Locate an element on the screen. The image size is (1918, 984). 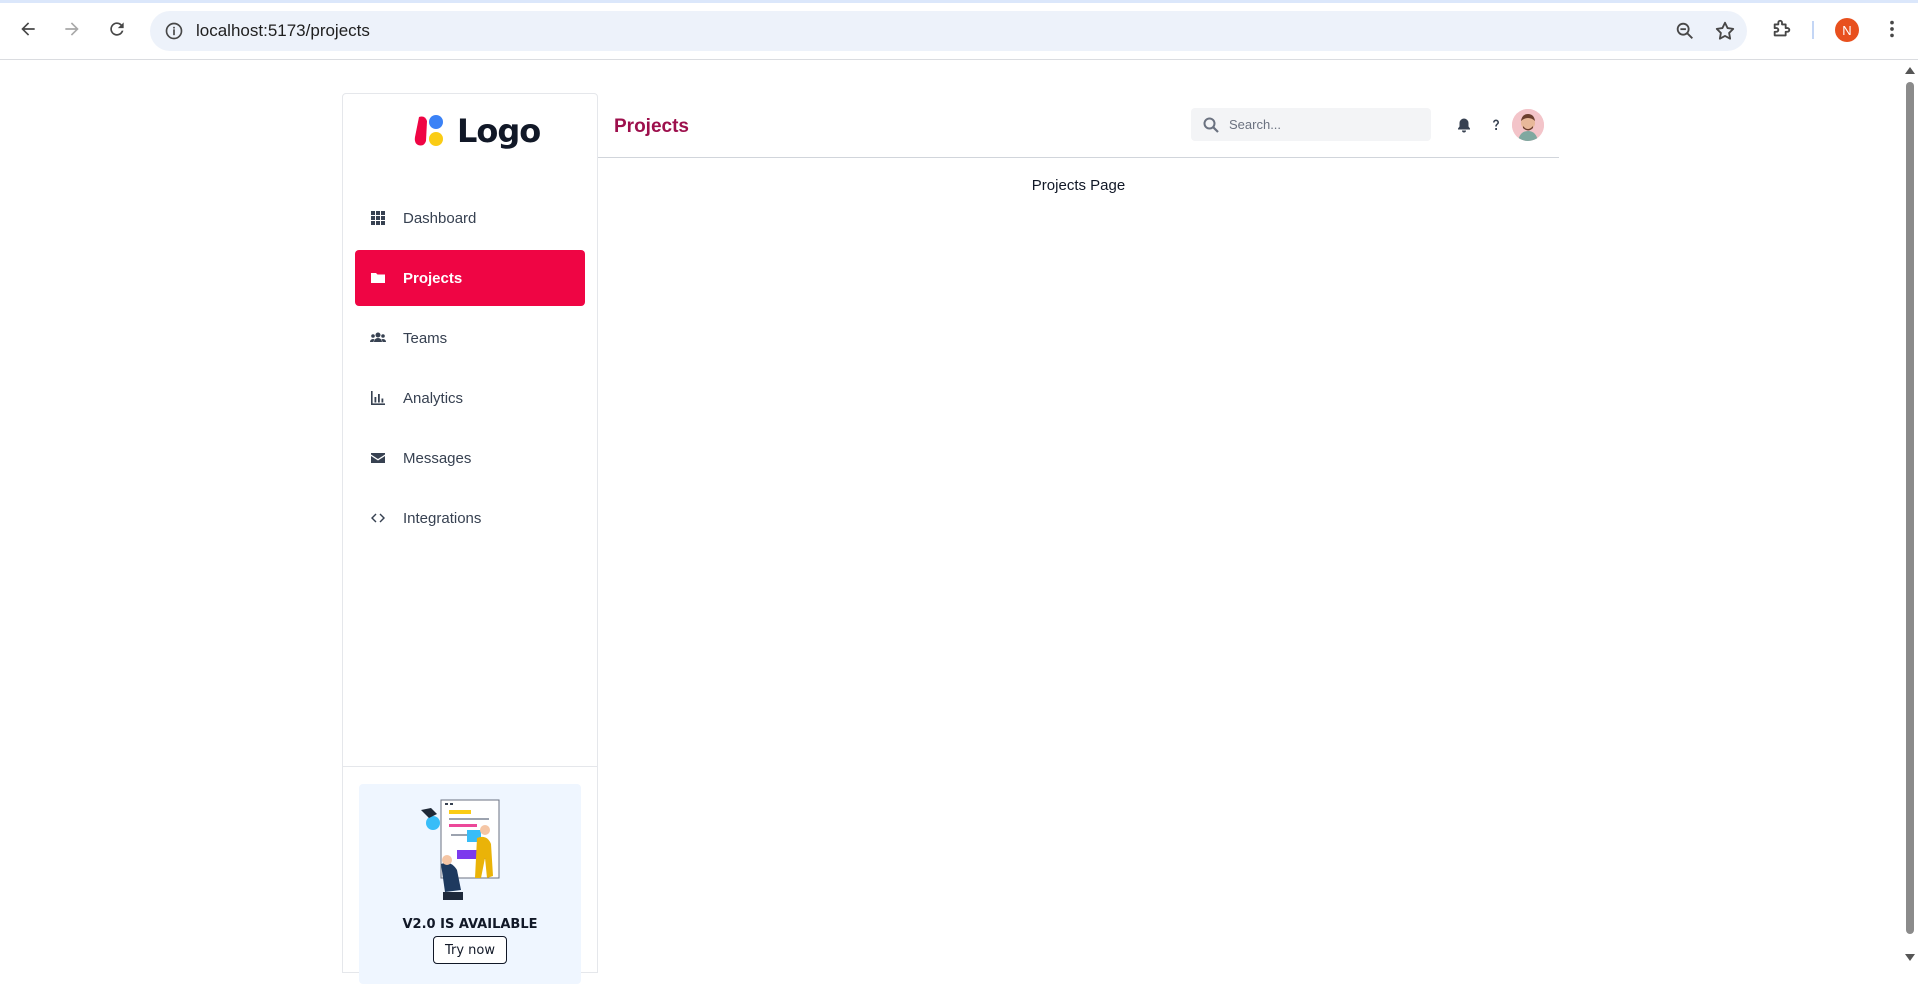
sidebar-item-label: Projects is located at coordinates (433, 278).